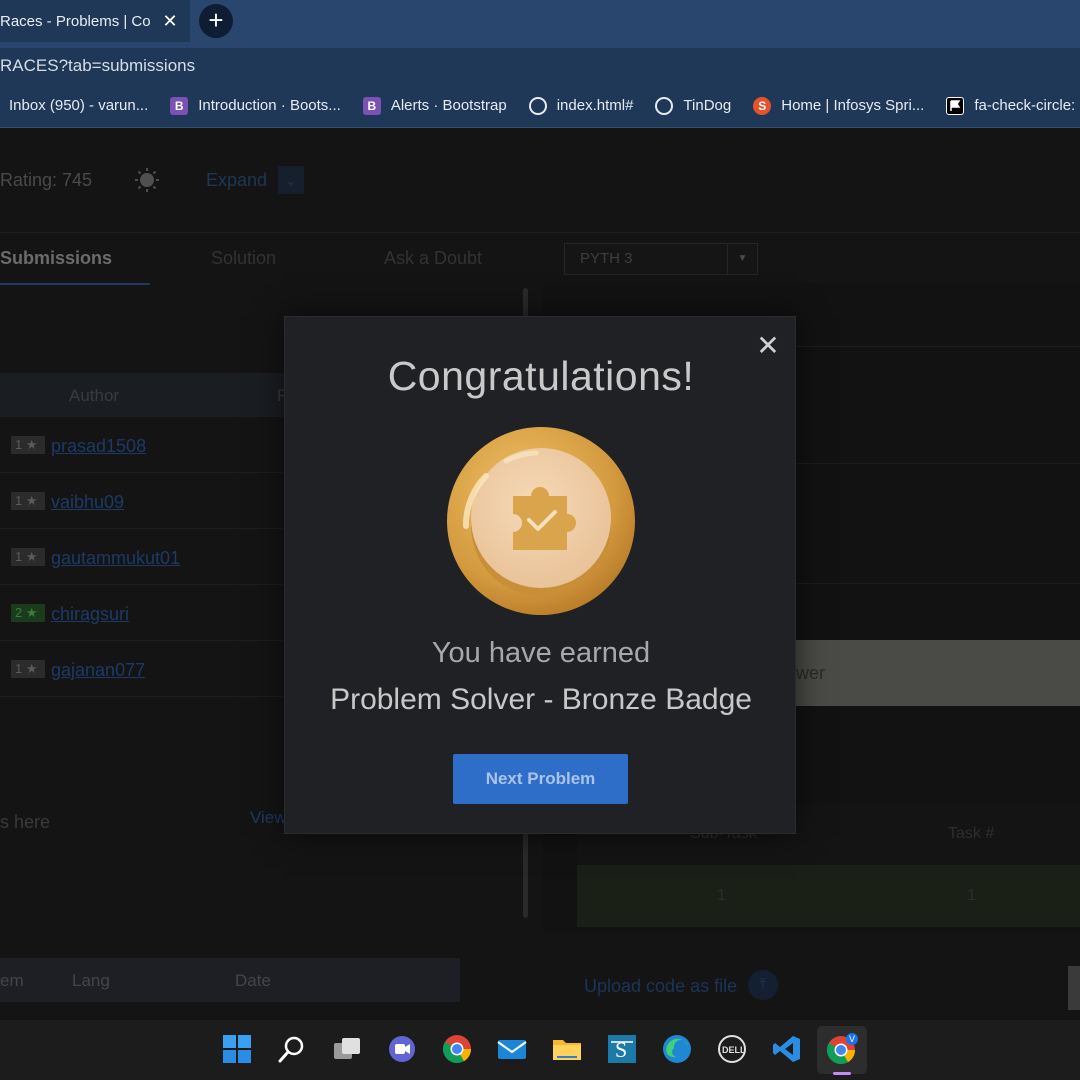  What do you see at coordinates (787, 1049) in the screenshot?
I see `vscode-icon` at bounding box center [787, 1049].